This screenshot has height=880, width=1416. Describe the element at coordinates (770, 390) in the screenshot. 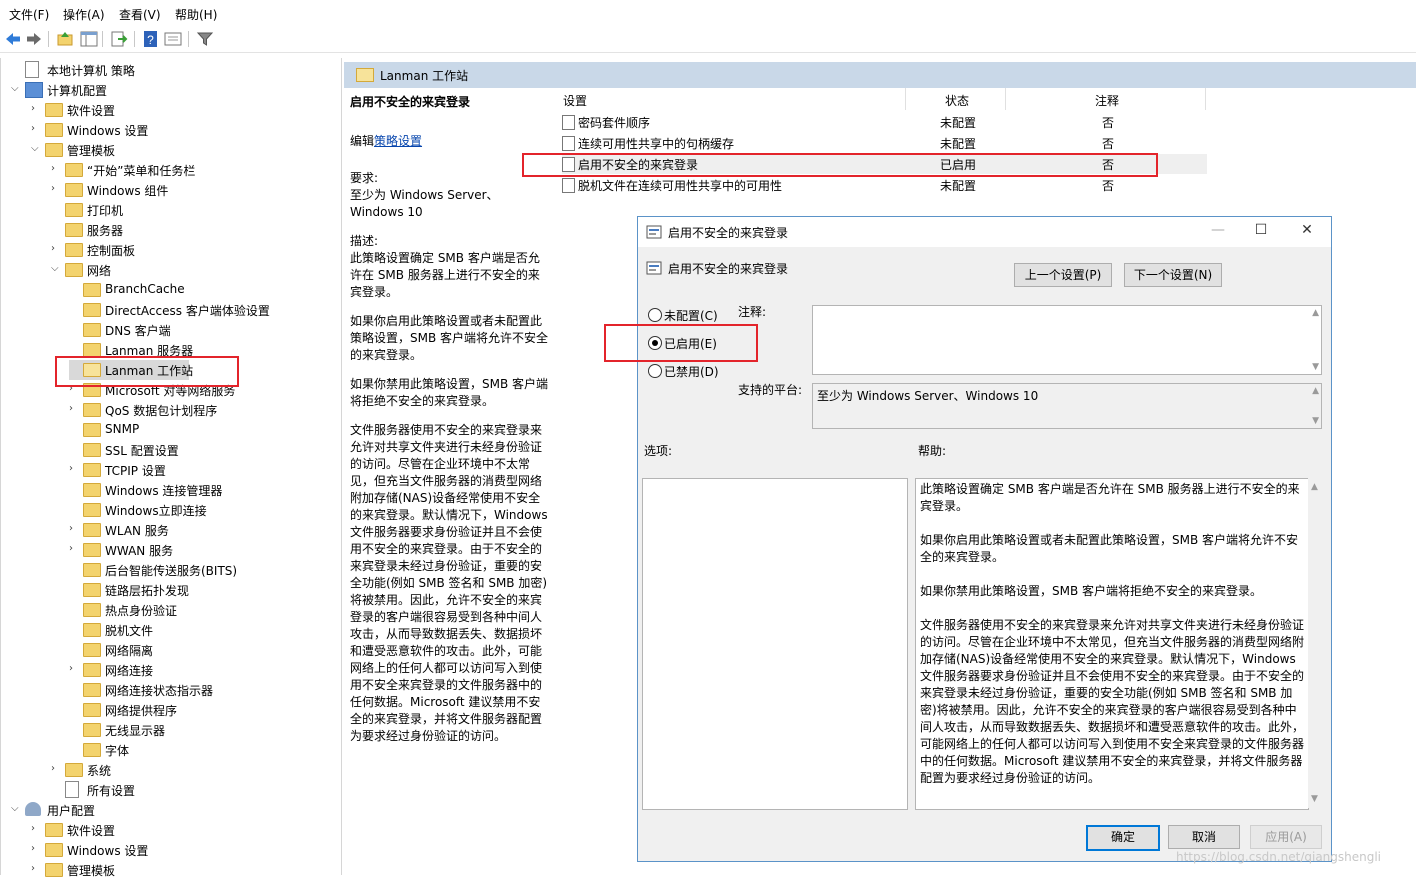

I see `platform-label: 支持的平台:` at that location.